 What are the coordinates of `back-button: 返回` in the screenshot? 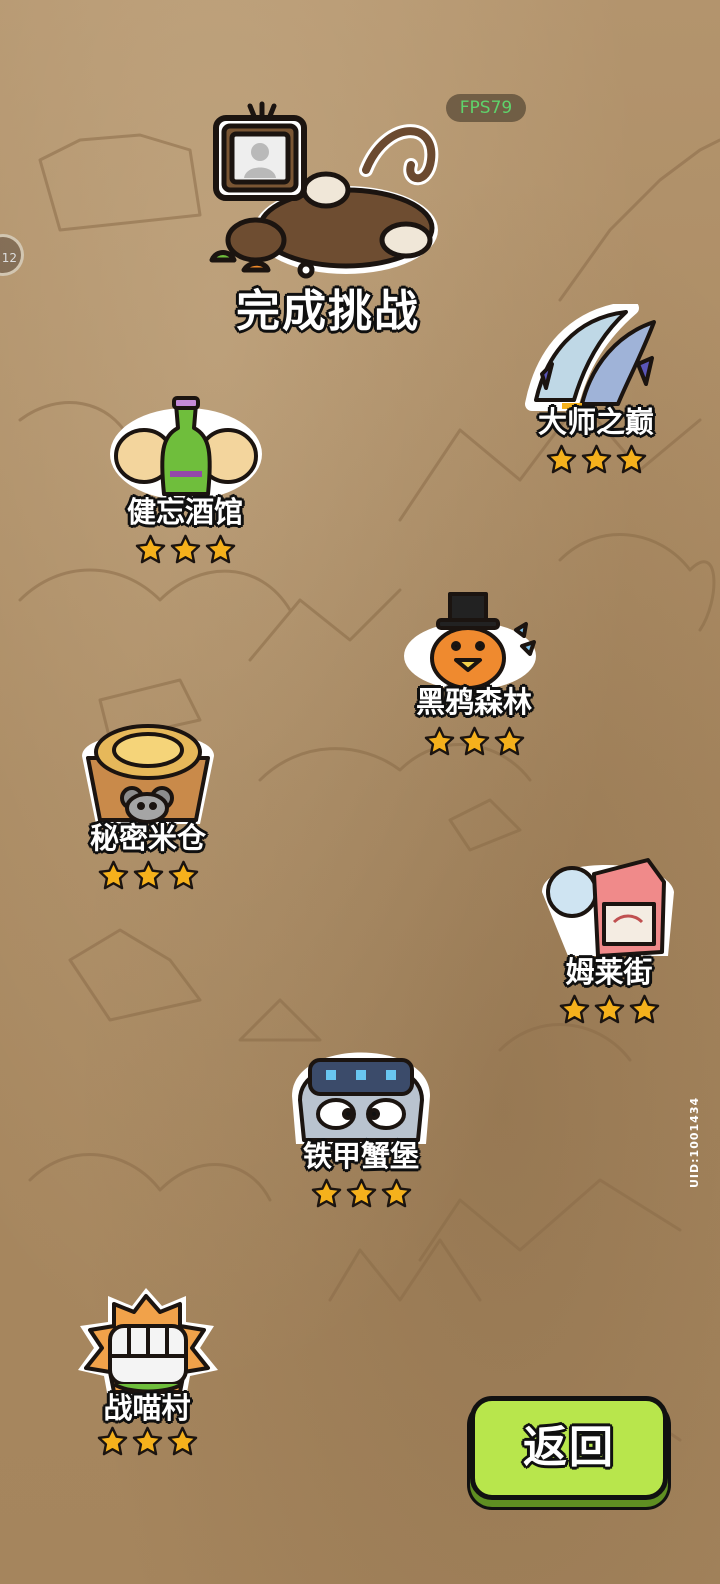 It's located at (569, 1448).